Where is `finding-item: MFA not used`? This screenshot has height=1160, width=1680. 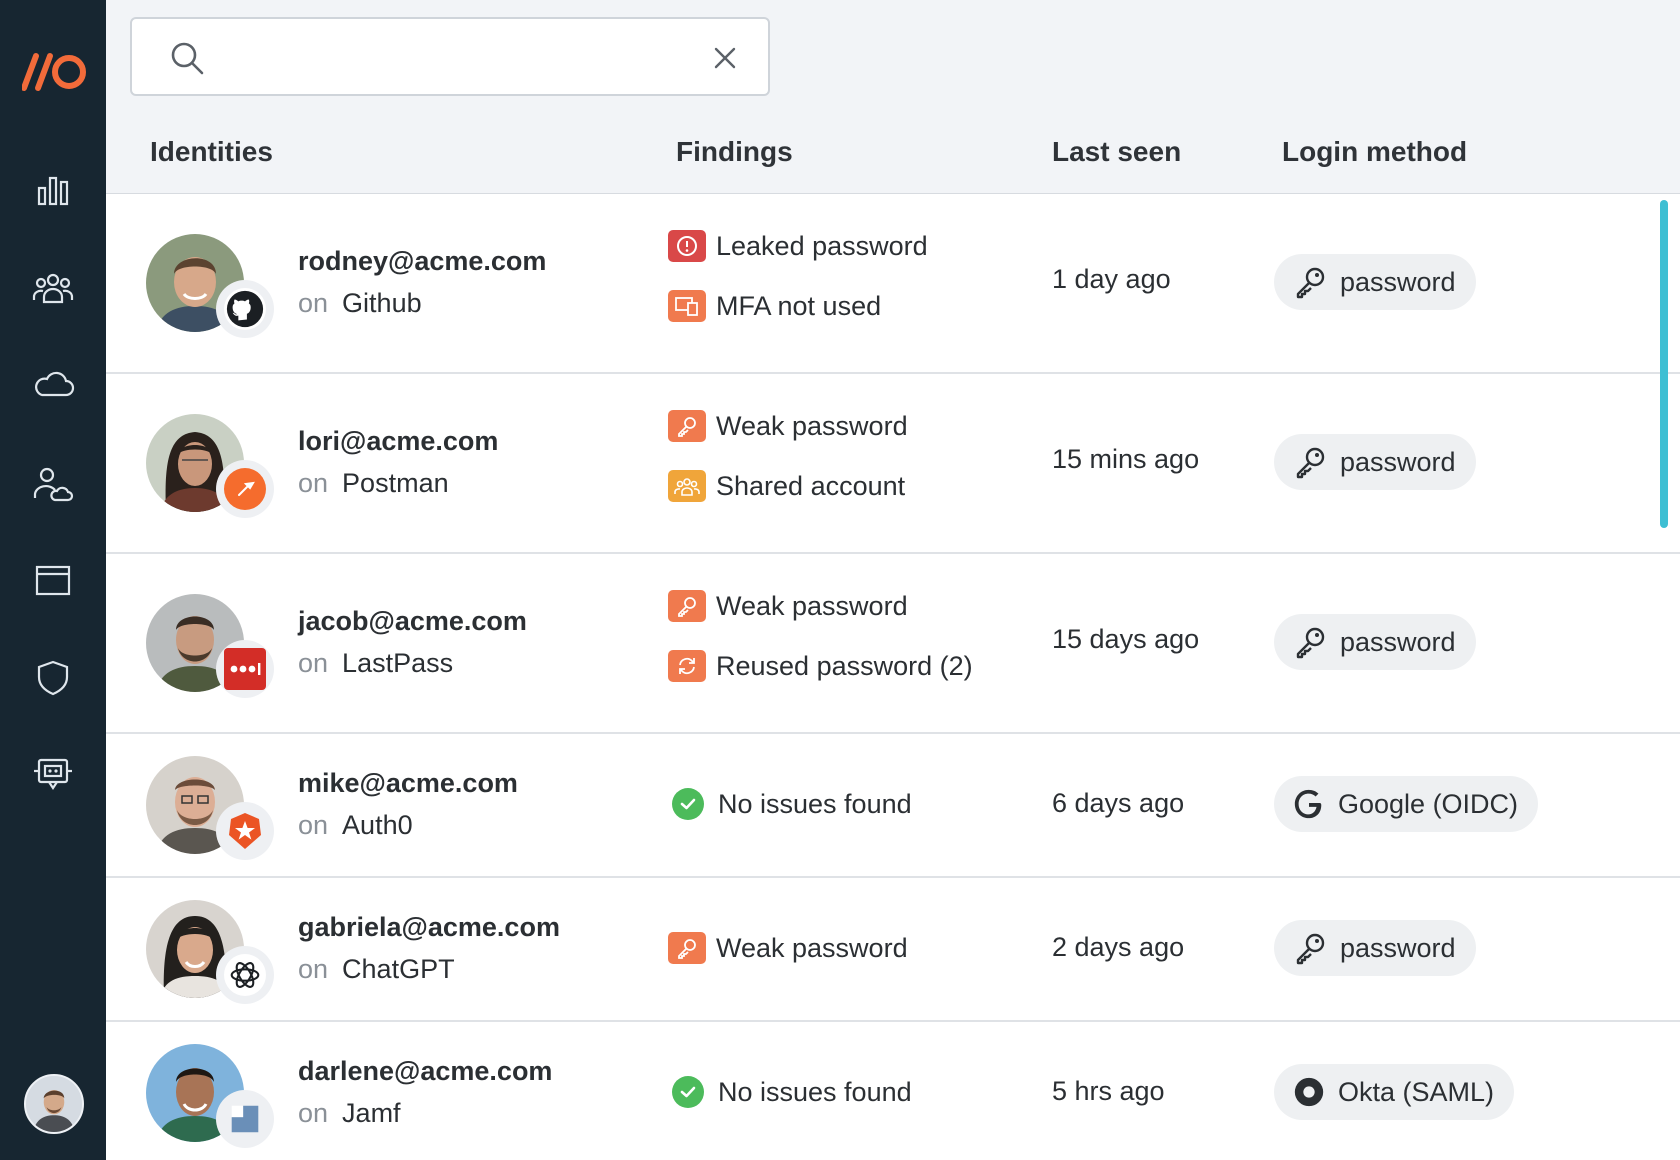
finding-item: MFA not used is located at coordinates (774, 306).